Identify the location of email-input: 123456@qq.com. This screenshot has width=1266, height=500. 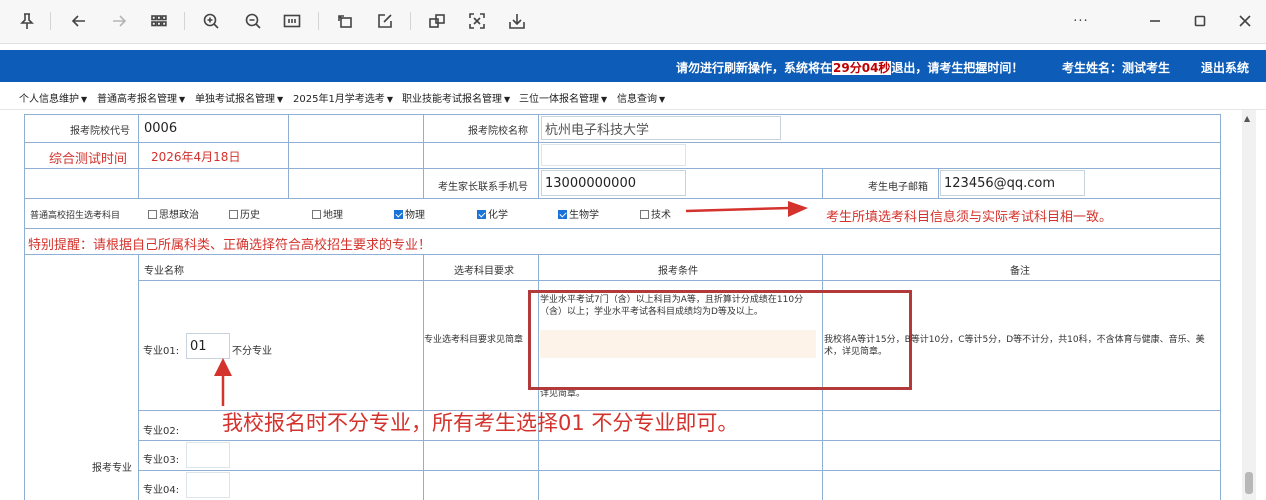
(1012, 183).